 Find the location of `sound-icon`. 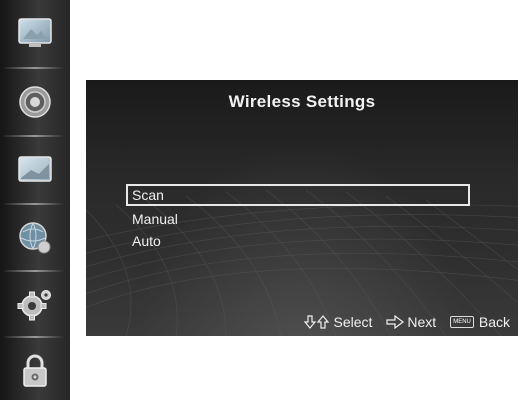

sound-icon is located at coordinates (35, 102).